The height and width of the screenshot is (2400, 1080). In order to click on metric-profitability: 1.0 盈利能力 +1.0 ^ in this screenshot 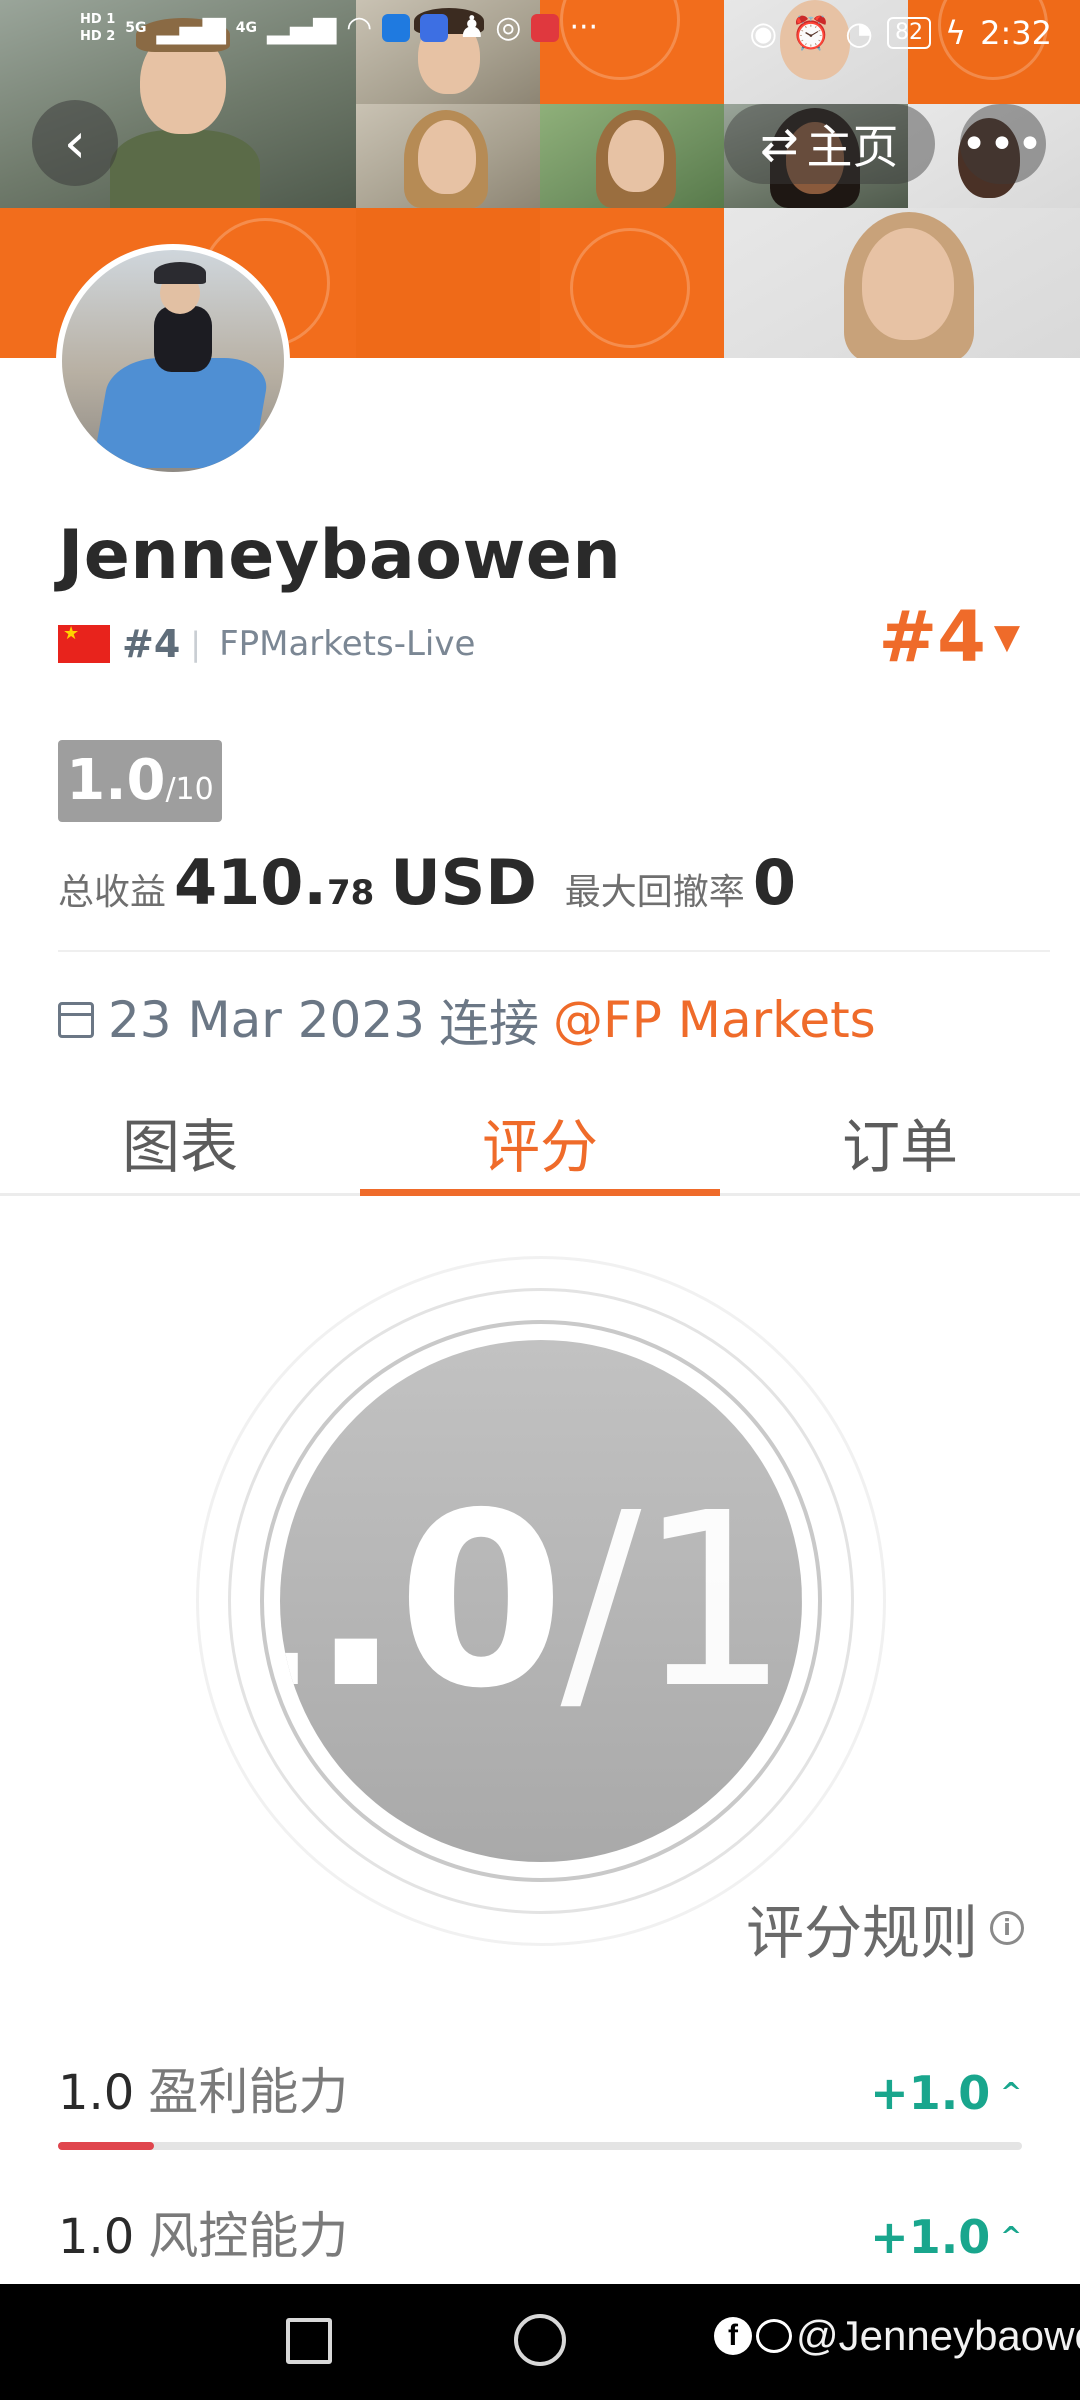, I will do `click(540, 2101)`.